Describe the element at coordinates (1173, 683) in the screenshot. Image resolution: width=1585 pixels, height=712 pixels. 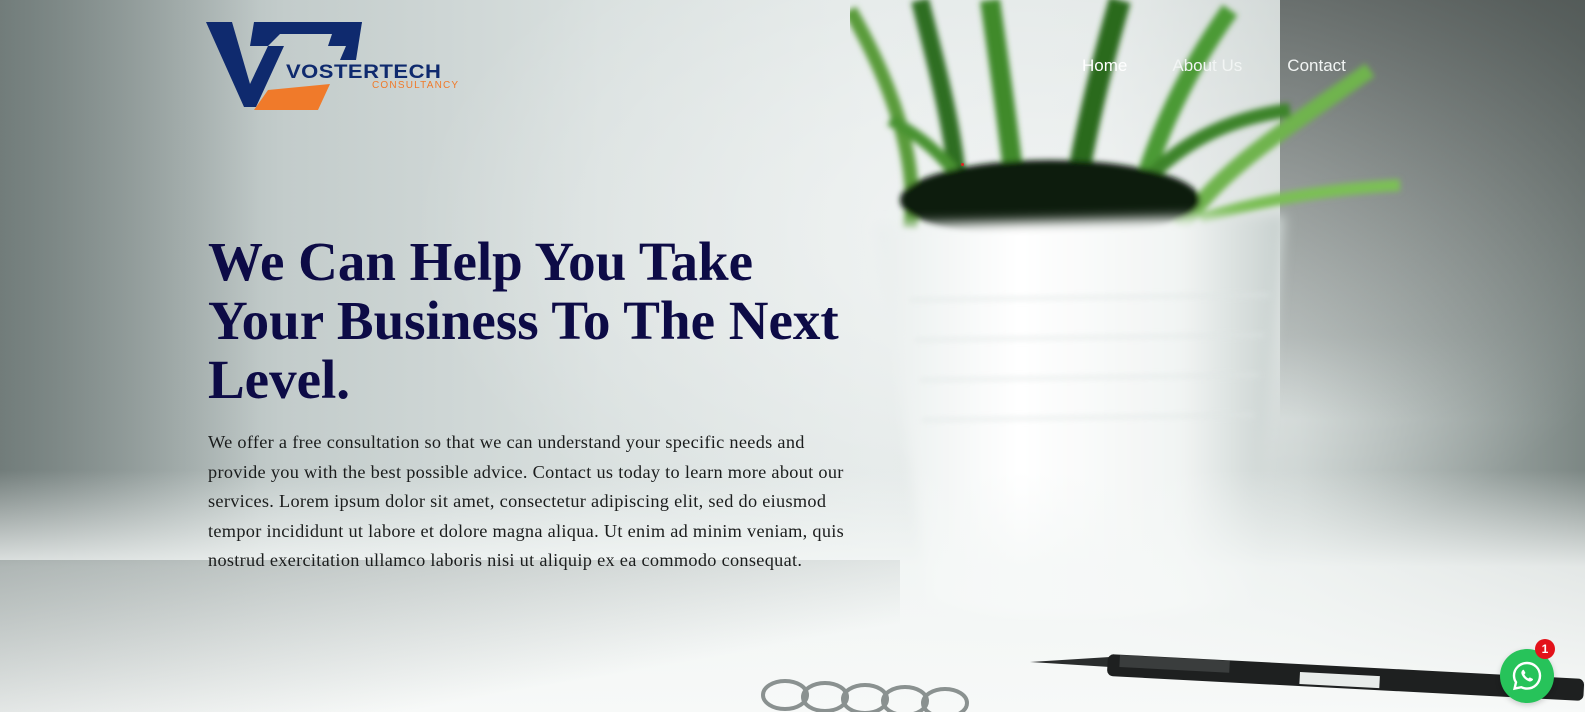
I see `desk-items-image` at that location.